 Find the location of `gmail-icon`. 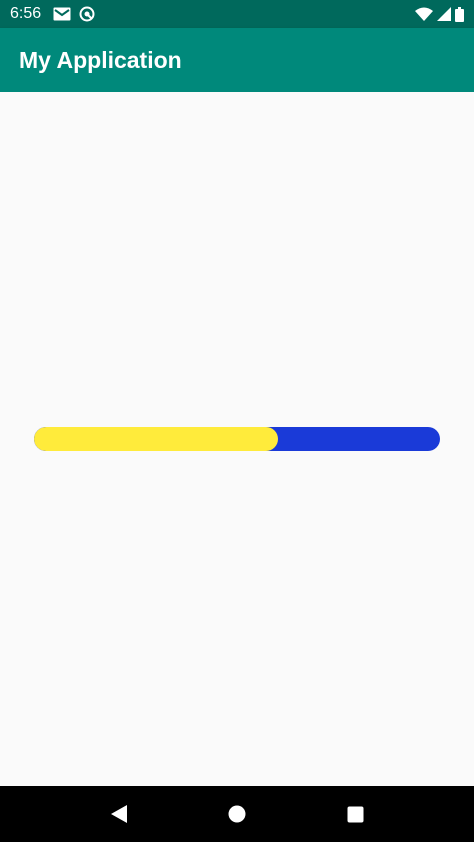

gmail-icon is located at coordinates (62, 14).